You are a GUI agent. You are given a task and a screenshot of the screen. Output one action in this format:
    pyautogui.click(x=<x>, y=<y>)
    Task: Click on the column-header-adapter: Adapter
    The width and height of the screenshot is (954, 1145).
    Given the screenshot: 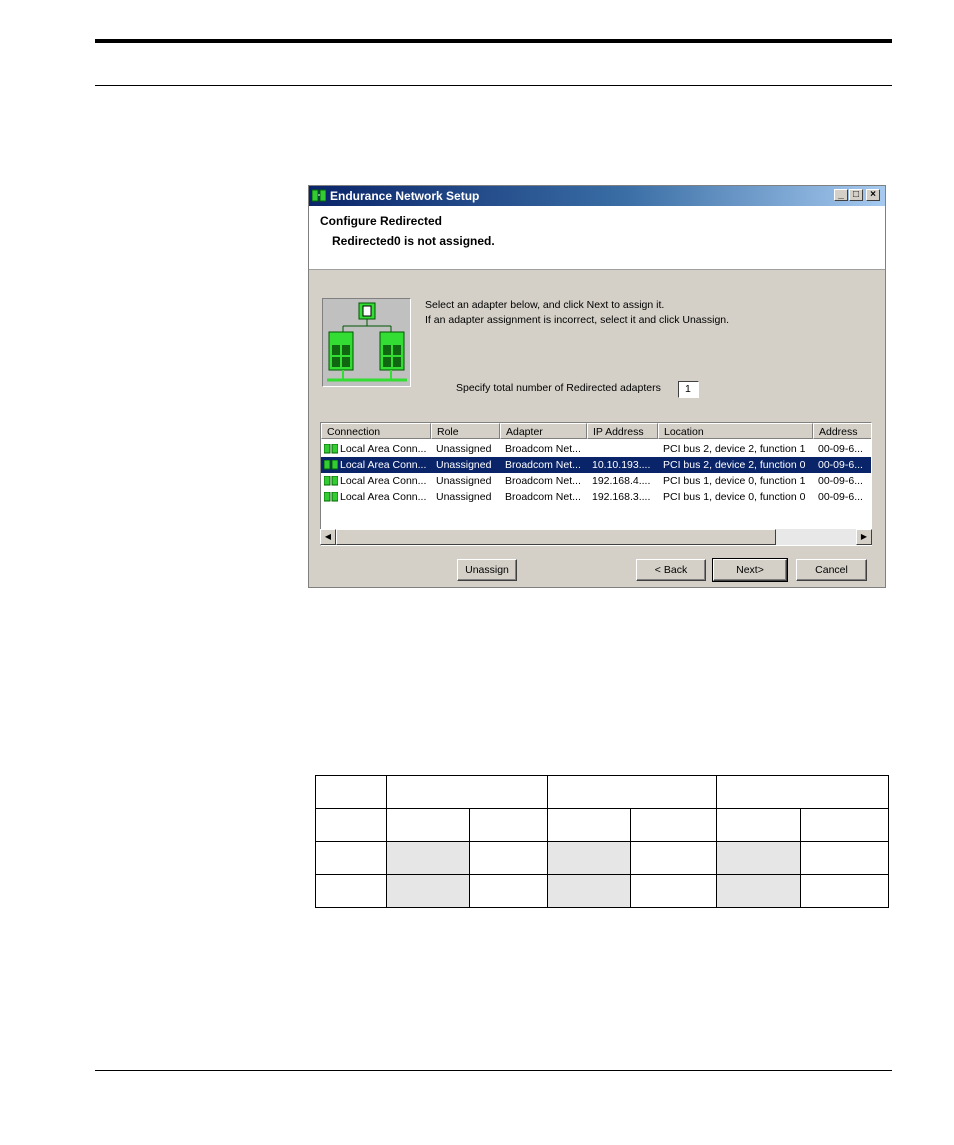 What is the action you would take?
    pyautogui.click(x=543, y=431)
    